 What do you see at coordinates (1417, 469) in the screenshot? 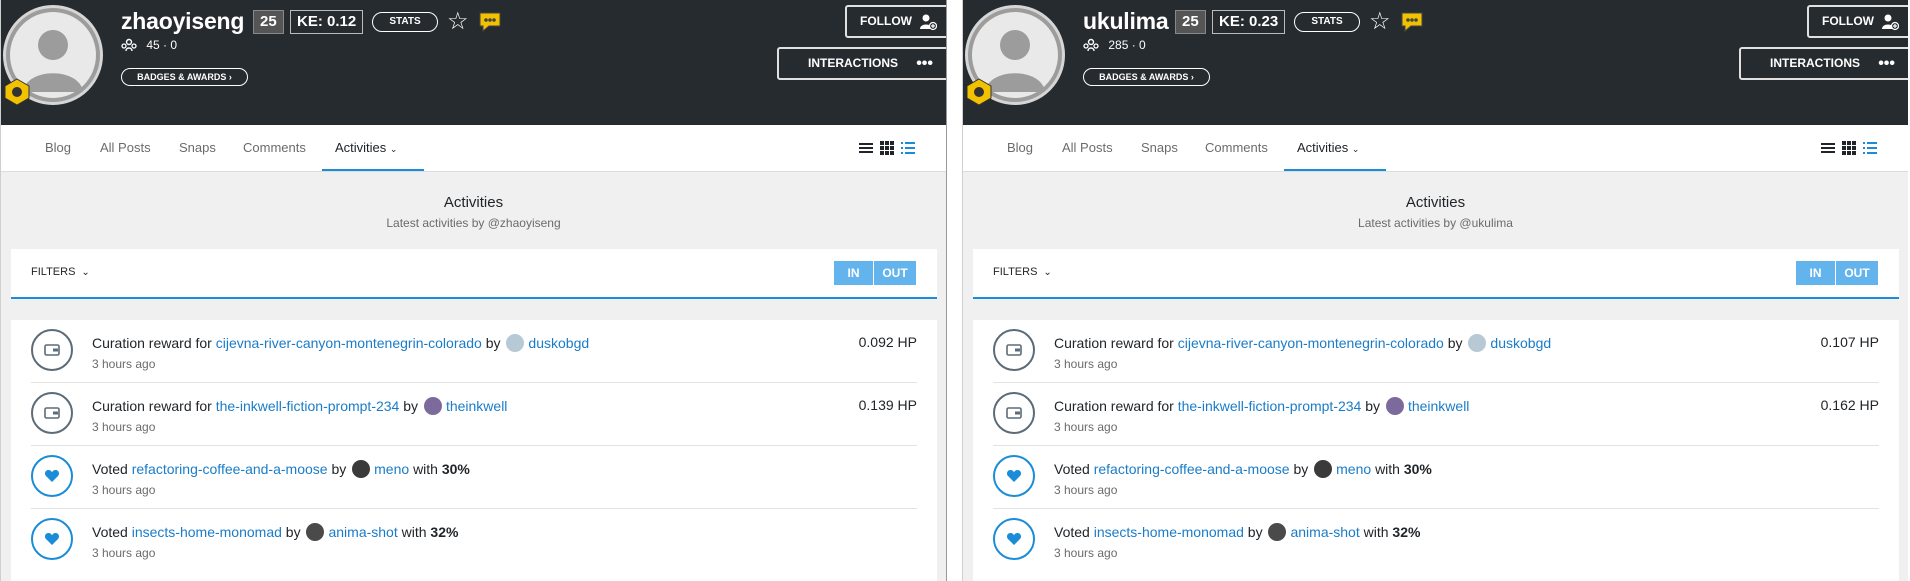
I see `vote-percent: 30%` at bounding box center [1417, 469].